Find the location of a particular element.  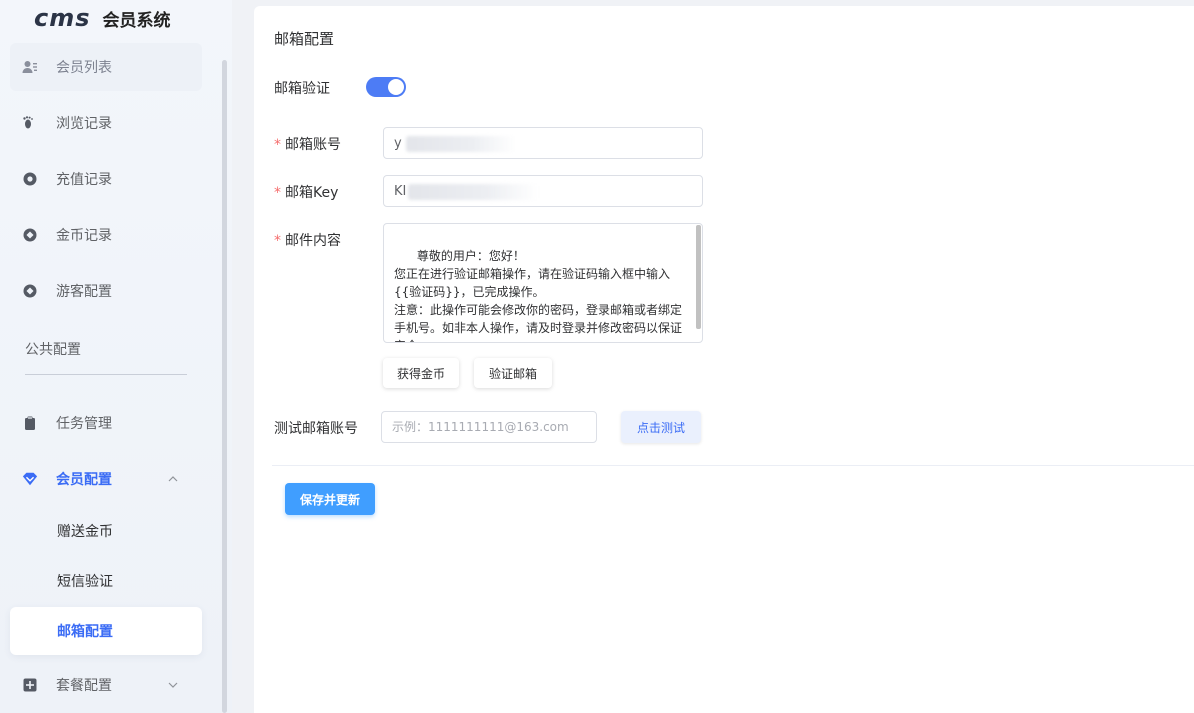

test-email-label: 测试邮箱账号 is located at coordinates (316, 429).